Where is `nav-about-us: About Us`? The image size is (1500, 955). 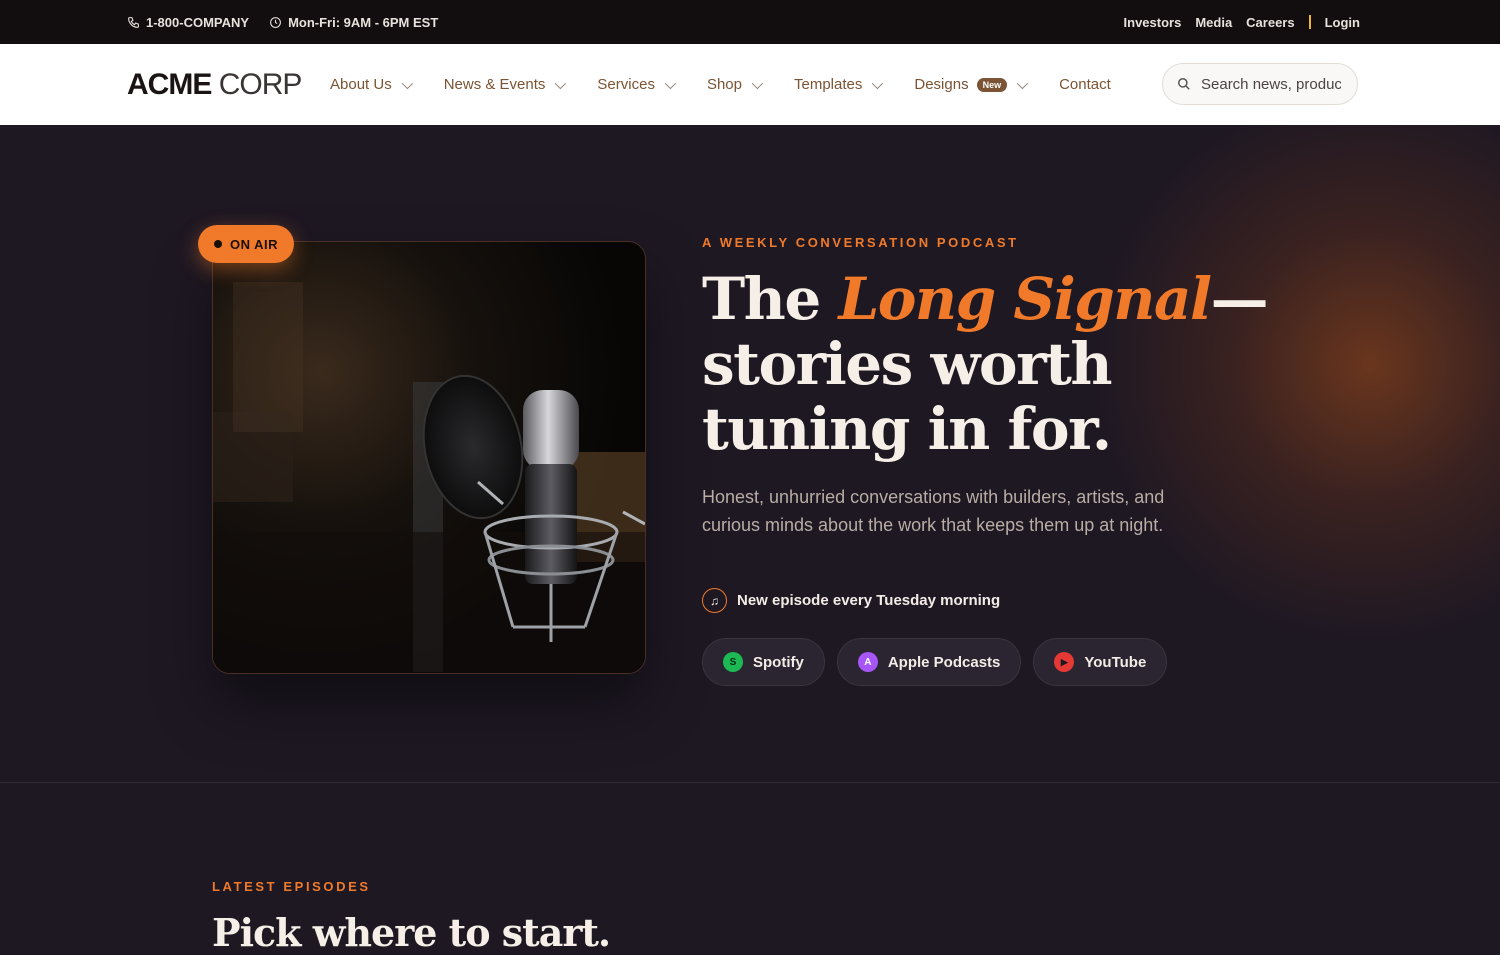
nav-about-us: About Us is located at coordinates (371, 84).